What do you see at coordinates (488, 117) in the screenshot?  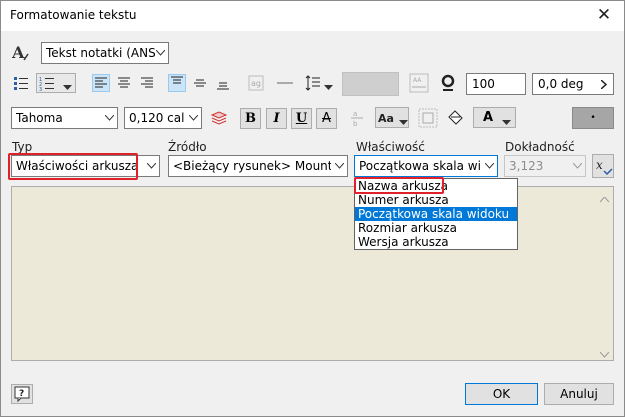 I see `text-color-label: A` at bounding box center [488, 117].